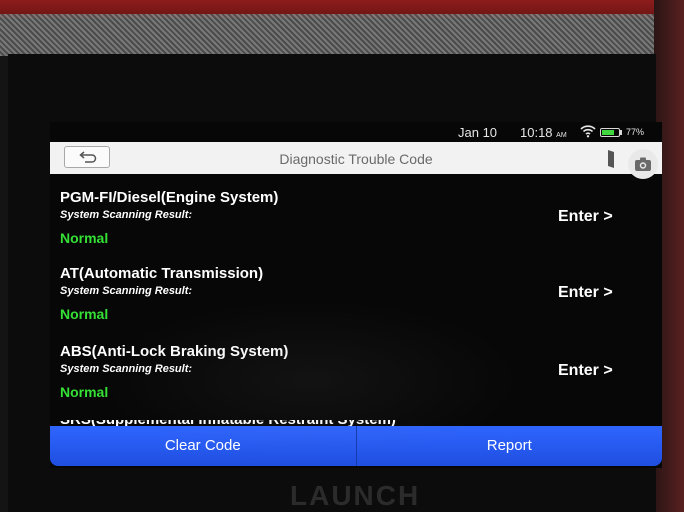 This screenshot has height=512, width=684. Describe the element at coordinates (561, 135) in the screenshot. I see `status-ampm: AM` at that location.